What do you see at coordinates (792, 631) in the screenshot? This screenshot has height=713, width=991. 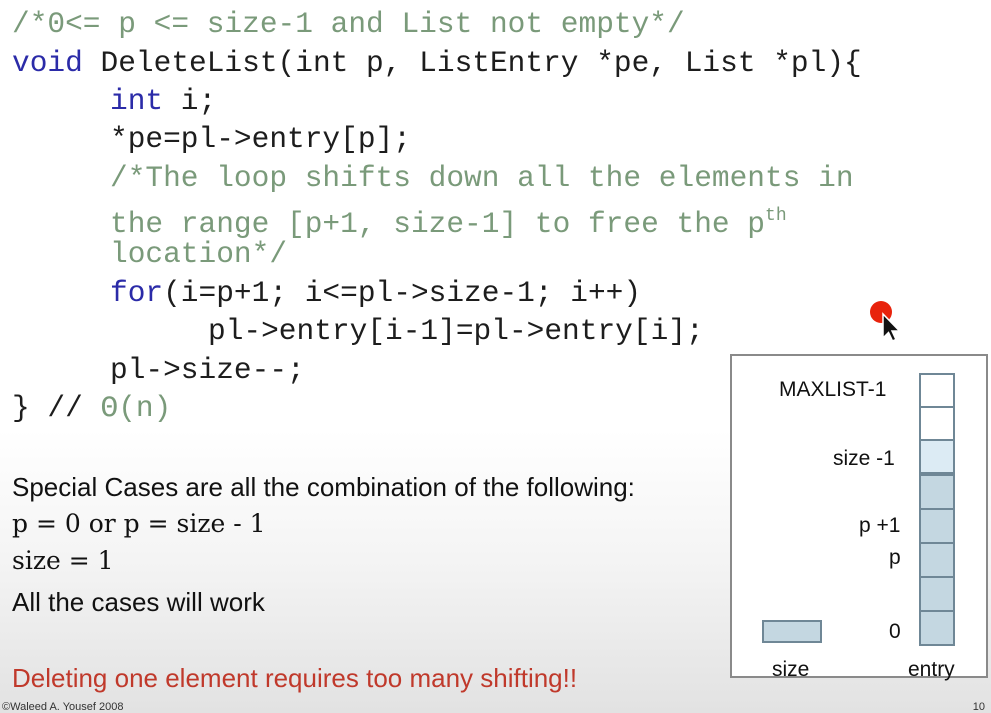 I see `size-box` at bounding box center [792, 631].